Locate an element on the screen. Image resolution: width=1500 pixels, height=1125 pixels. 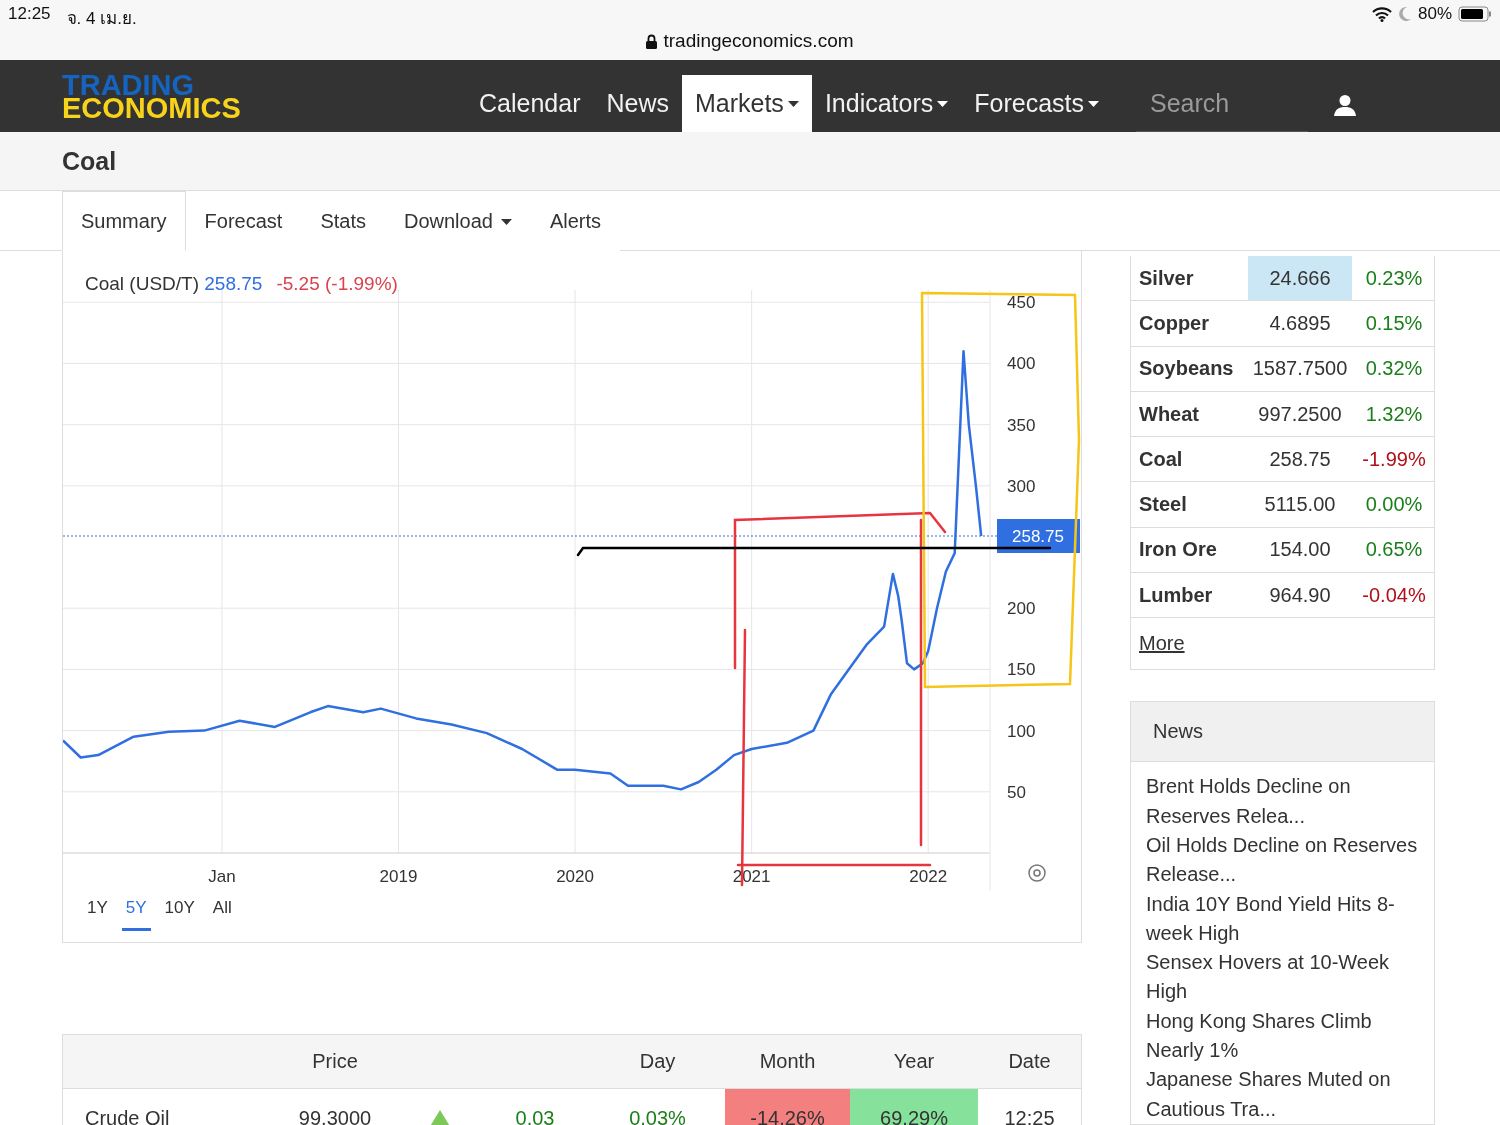
lock-icon is located at coordinates (652, 41).